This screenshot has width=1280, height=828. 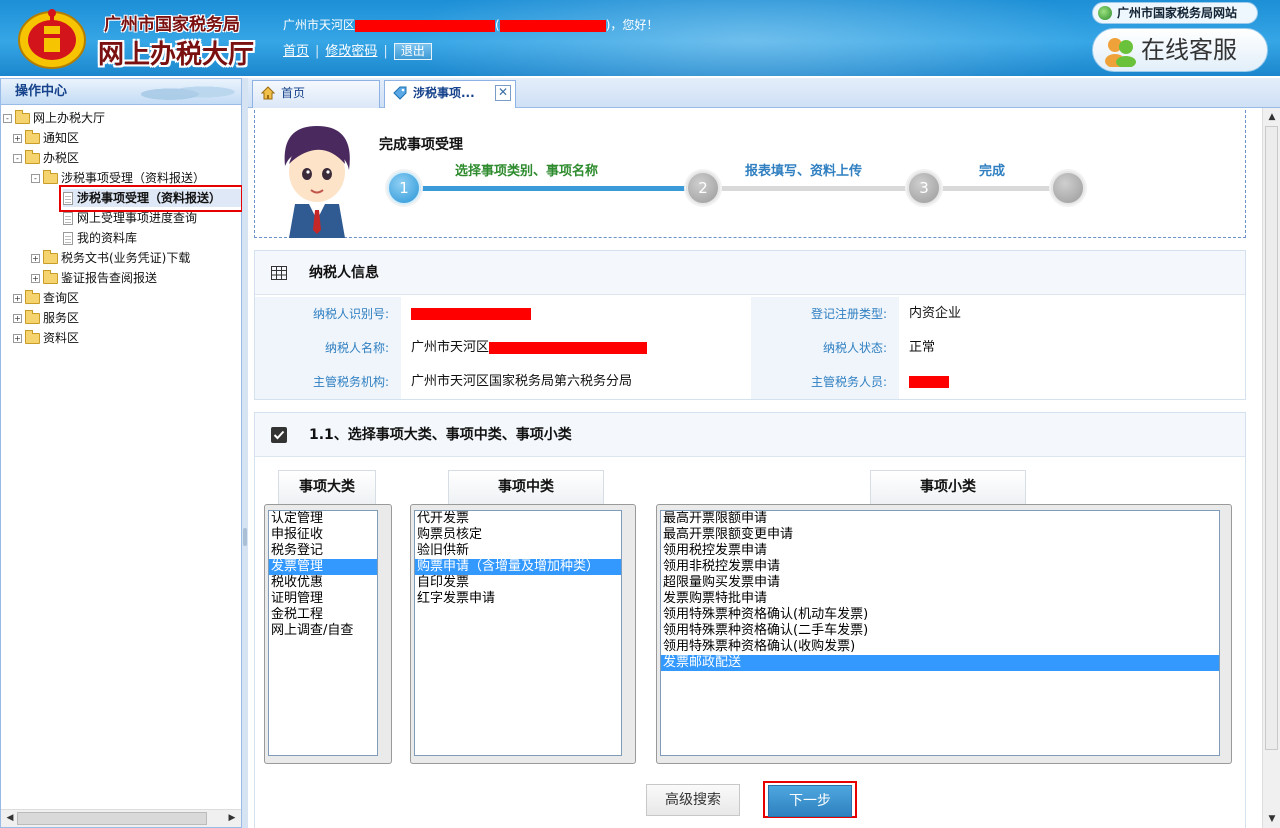 I want to click on middle-category-listbox: 代开发票 购票员核定 验旧供新 购票申请（含增量及增加种类） 自印发票 红字发票申请, so click(x=518, y=633).